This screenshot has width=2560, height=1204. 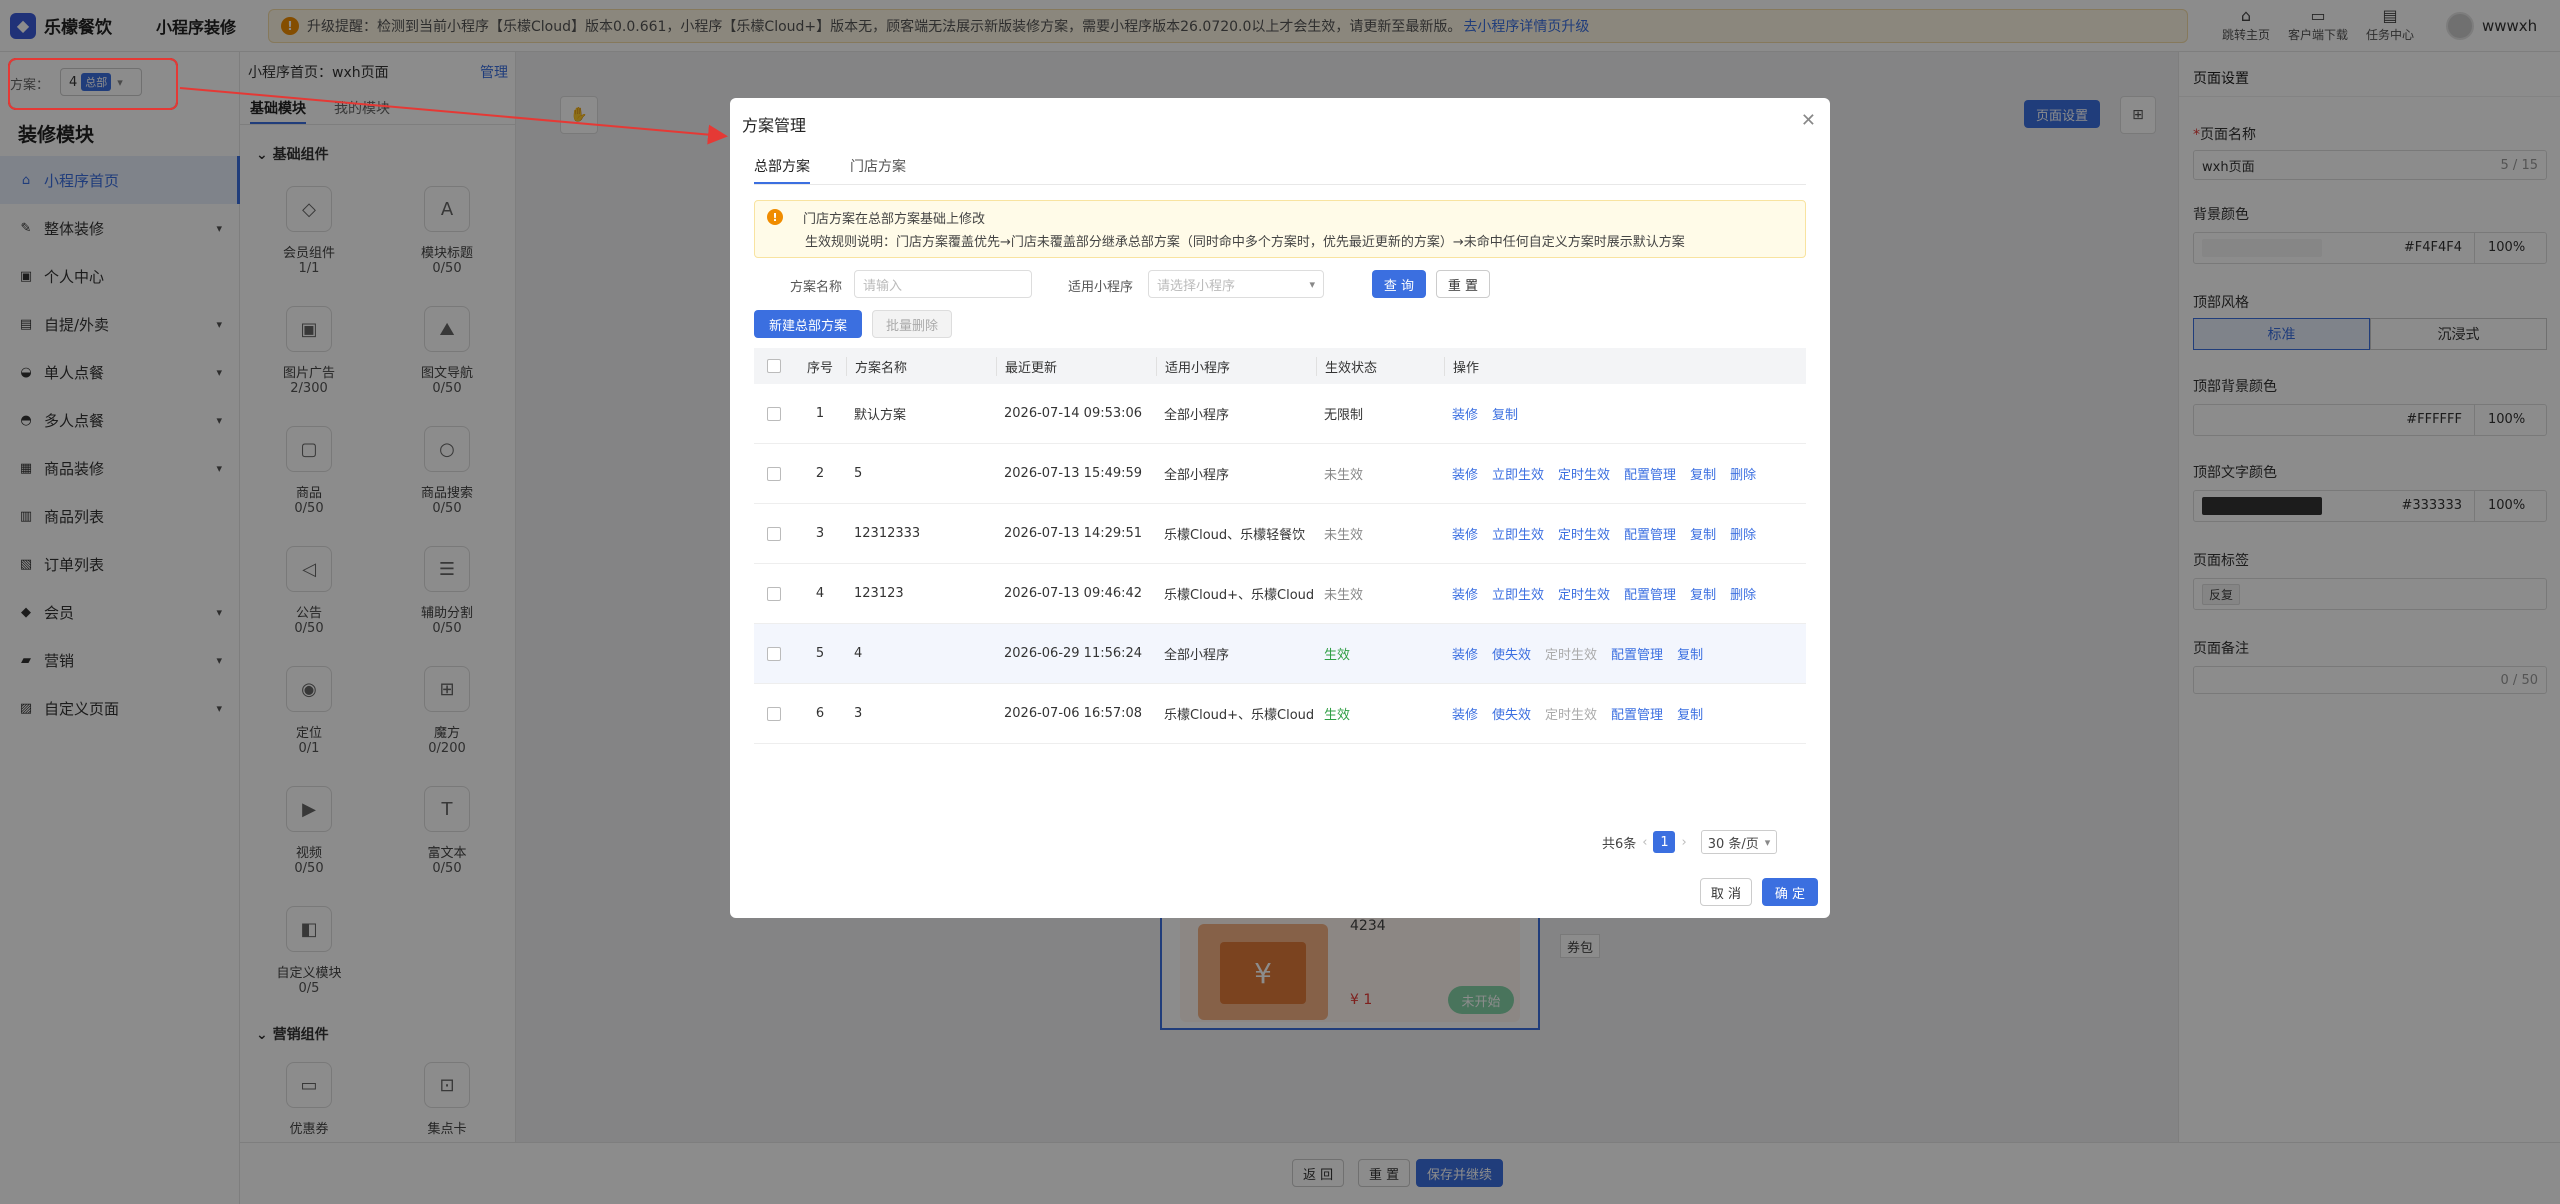 I want to click on row-app: 乐檬Cloud、乐檬轻餐饮, so click(x=1235, y=535).